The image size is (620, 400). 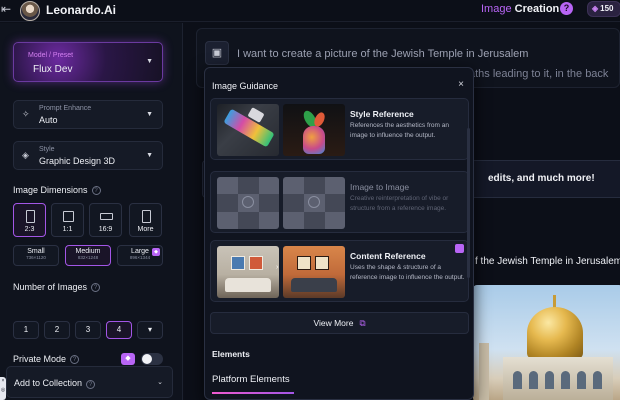 I want to click on back-icon: ⇤, so click(x=6, y=9).